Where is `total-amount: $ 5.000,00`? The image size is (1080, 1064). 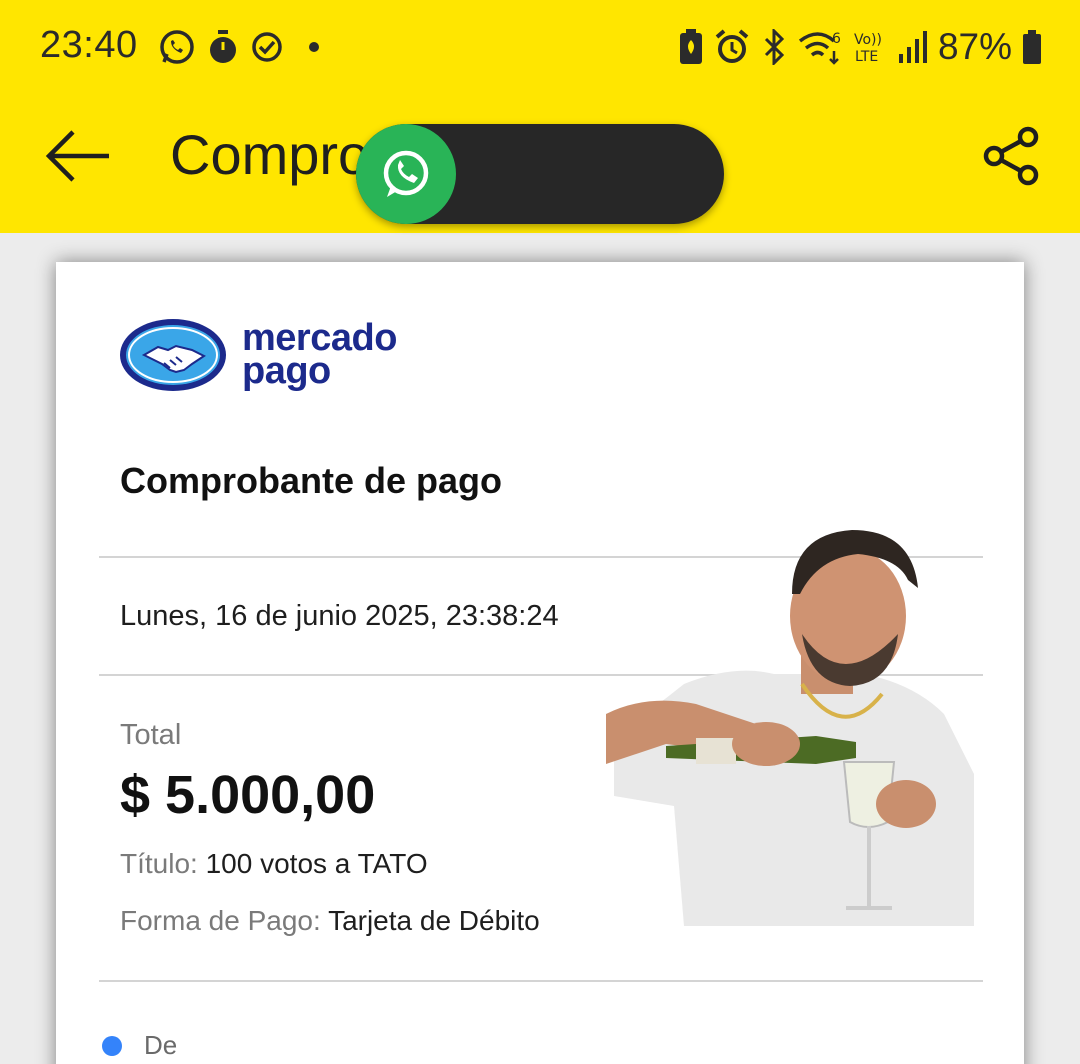
total-amount: $ 5.000,00 is located at coordinates (248, 795).